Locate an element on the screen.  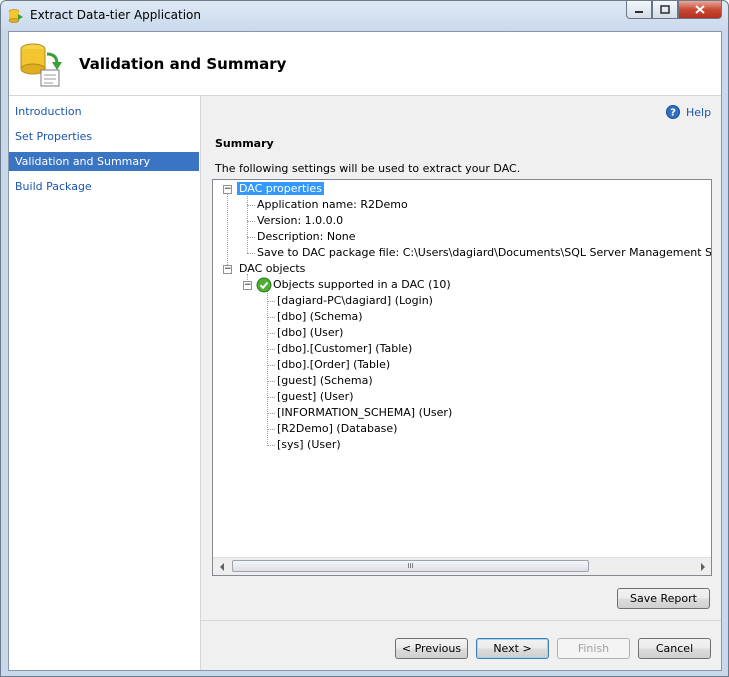
tree-item: [guest] (Schema) is located at coordinates (325, 381).